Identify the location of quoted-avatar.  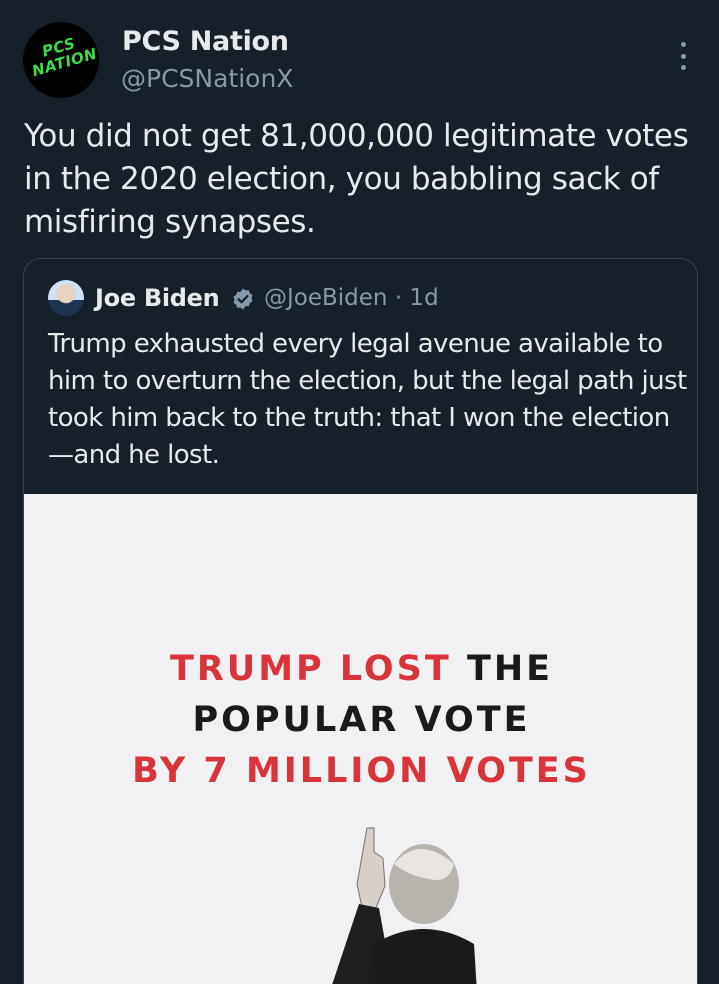
(66, 298).